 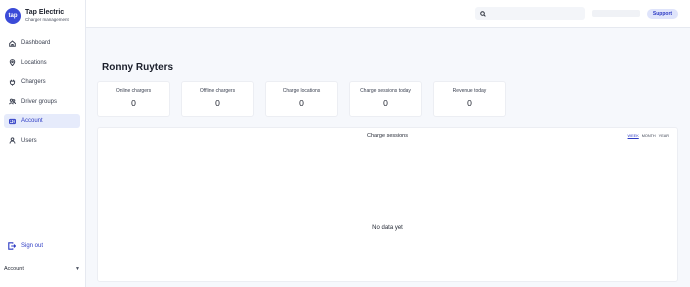 What do you see at coordinates (133, 91) in the screenshot?
I see `stat-label: Online chargers` at bounding box center [133, 91].